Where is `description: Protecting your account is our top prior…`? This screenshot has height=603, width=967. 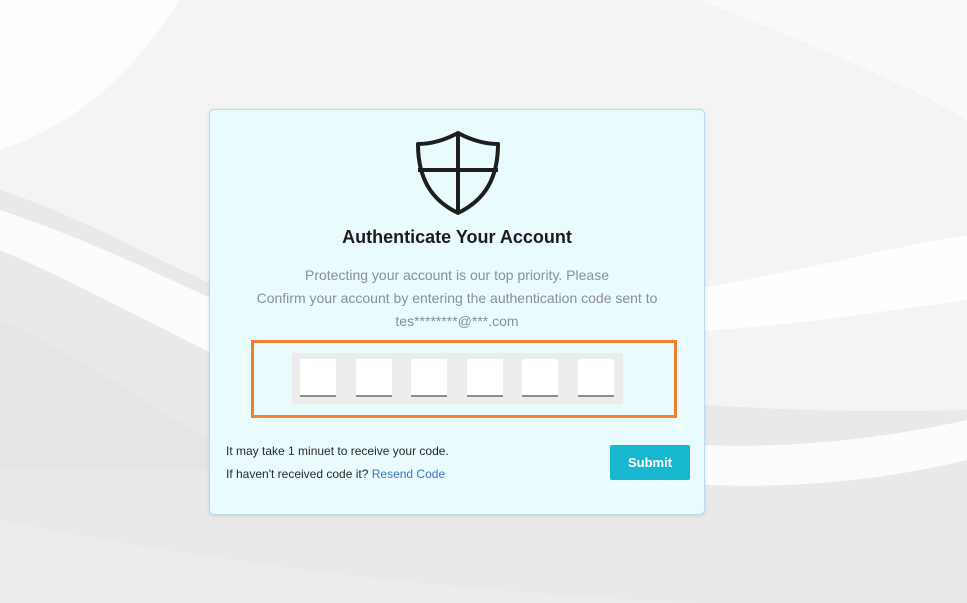
description: Protecting your account is our top prior… is located at coordinates (457, 298).